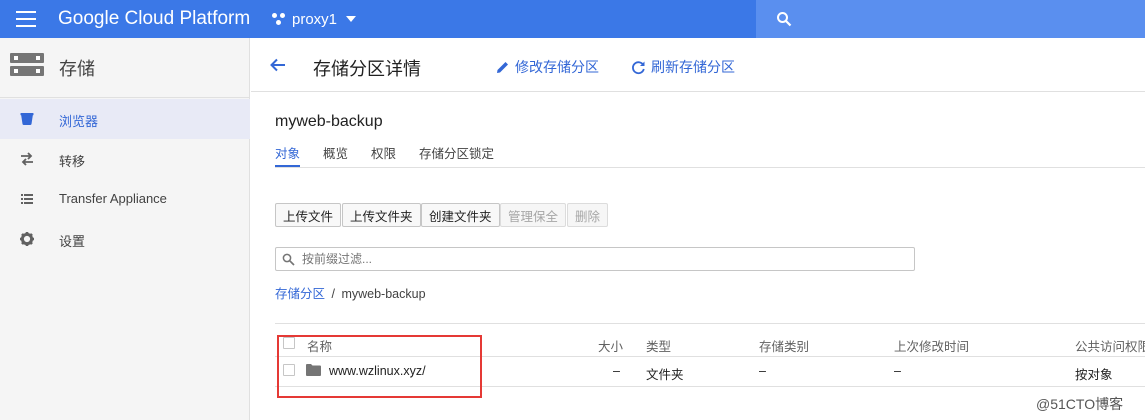  Describe the element at coordinates (367, 69) in the screenshot. I see `page-title: 存储分区详情` at that location.